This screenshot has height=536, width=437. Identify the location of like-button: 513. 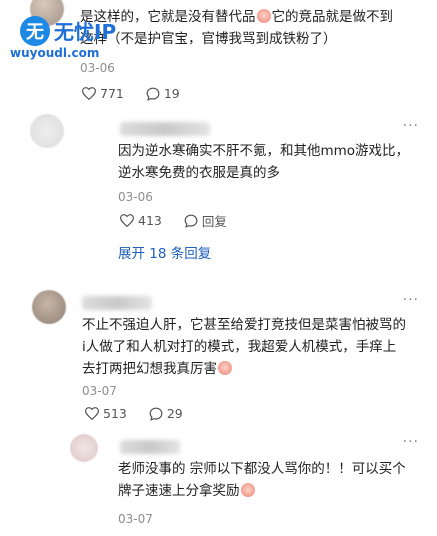
(106, 413).